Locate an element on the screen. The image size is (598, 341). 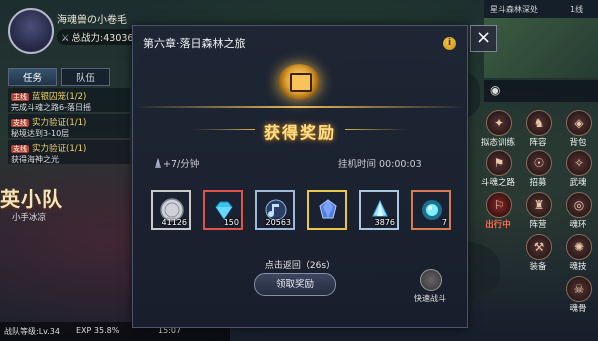
menu-item-soul-ring: ◎ 魂环 is located at coordinates (578, 211).